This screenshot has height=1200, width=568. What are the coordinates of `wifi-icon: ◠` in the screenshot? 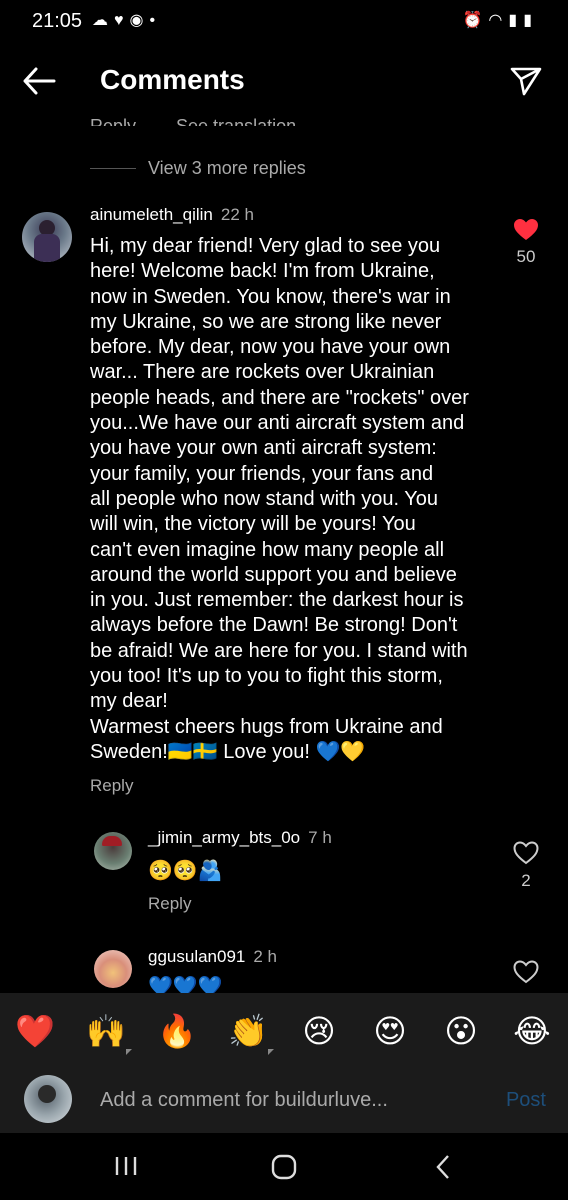 It's located at (498, 20).